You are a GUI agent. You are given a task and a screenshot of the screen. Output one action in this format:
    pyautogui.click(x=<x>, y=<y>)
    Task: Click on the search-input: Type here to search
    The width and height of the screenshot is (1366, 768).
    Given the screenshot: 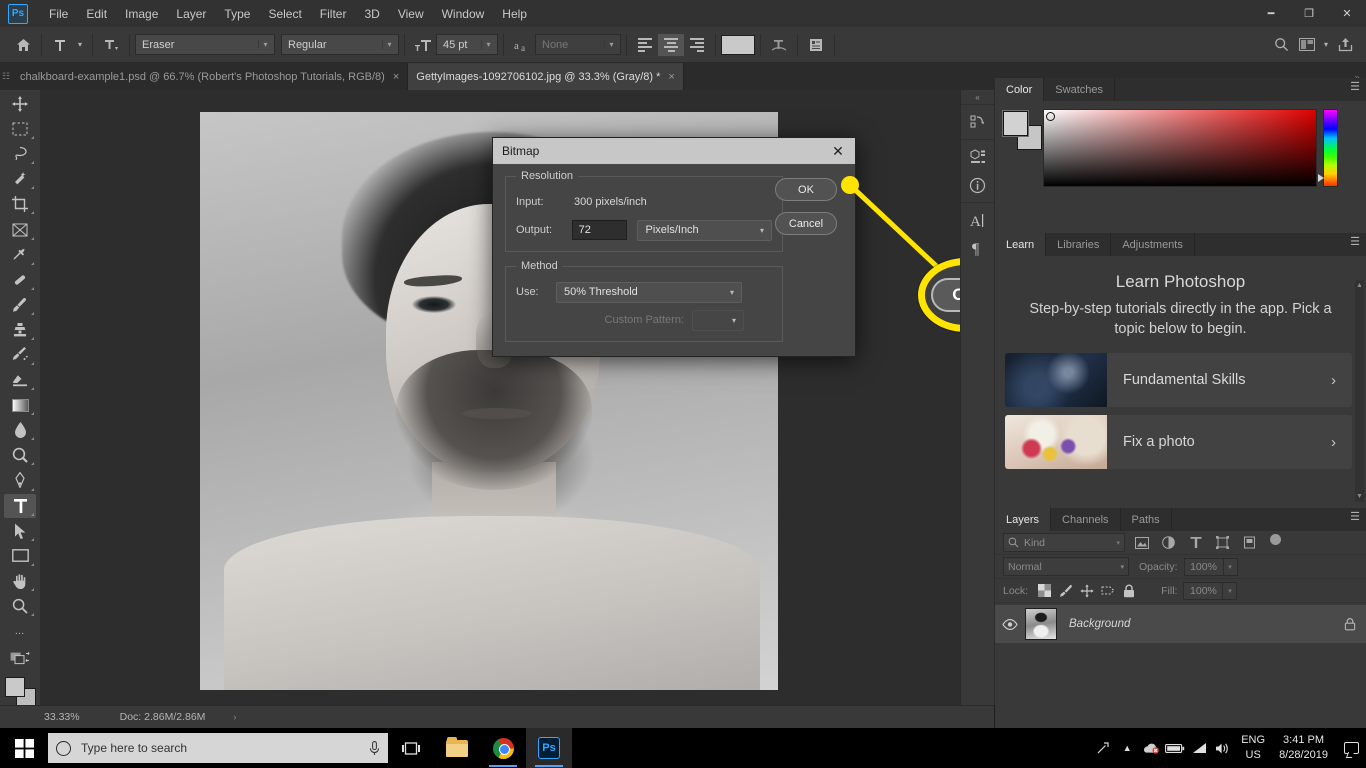 What is the action you would take?
    pyautogui.click(x=218, y=748)
    